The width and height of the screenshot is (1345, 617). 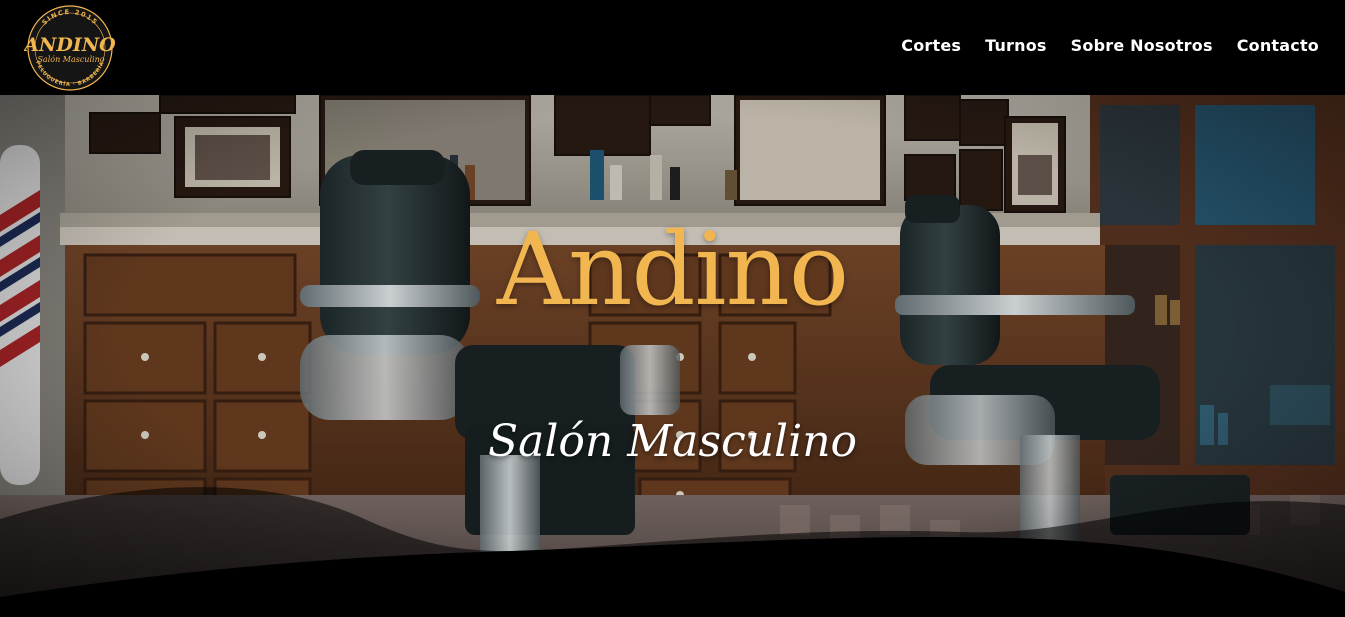 I want to click on nav-link-cortes: Cortes, so click(x=931, y=45).